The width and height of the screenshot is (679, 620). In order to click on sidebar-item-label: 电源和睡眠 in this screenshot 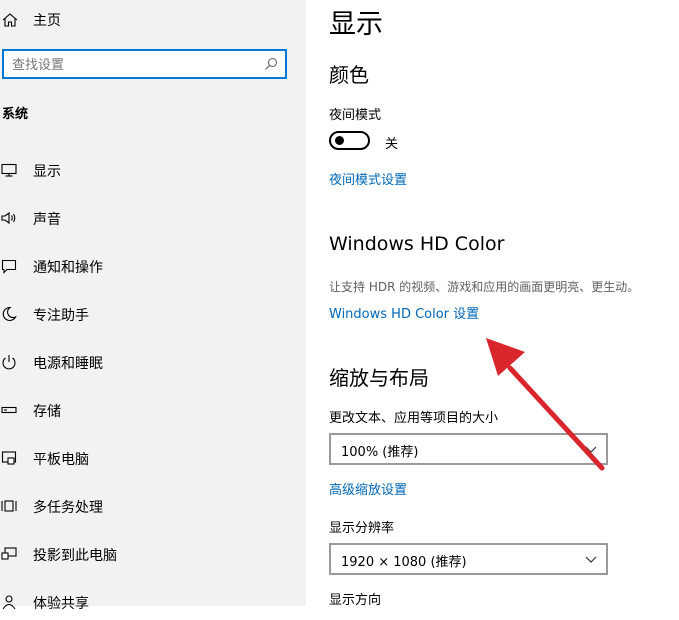, I will do `click(68, 364)`.